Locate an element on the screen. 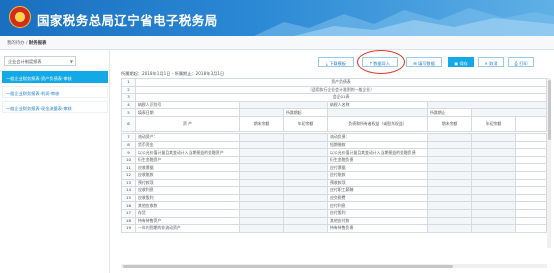  breadcrumb: 我的待办 / 财务报表 is located at coordinates (277, 43).